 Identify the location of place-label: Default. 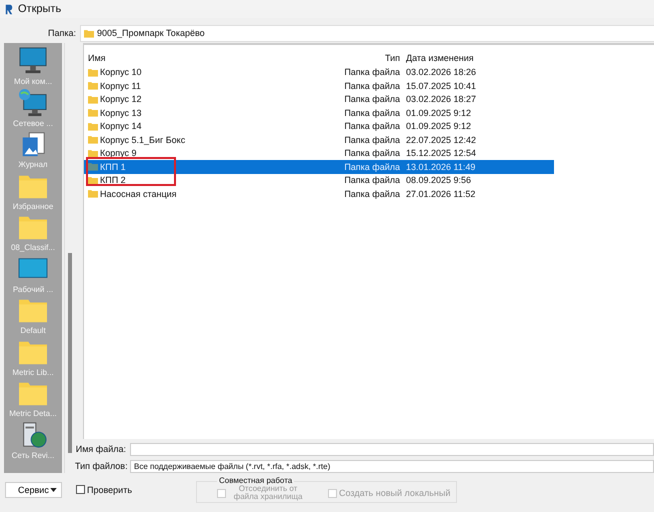
(33, 330).